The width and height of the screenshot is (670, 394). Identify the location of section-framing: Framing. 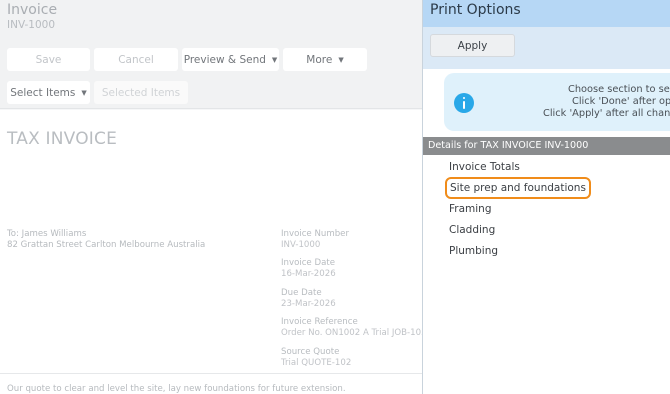
(470, 209).